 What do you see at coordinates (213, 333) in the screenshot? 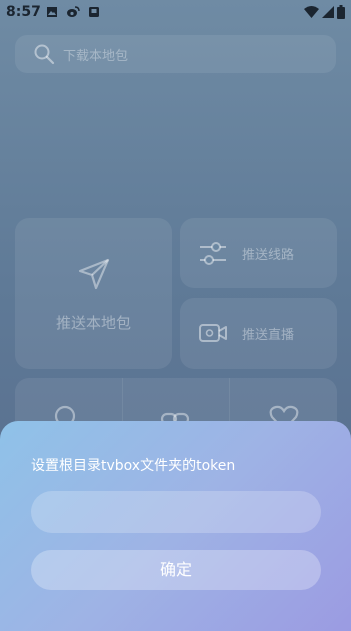
I see `video-icon` at bounding box center [213, 333].